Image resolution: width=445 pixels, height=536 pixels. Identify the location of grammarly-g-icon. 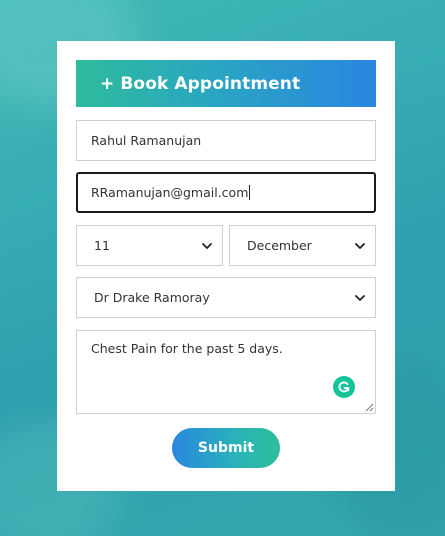
(344, 387).